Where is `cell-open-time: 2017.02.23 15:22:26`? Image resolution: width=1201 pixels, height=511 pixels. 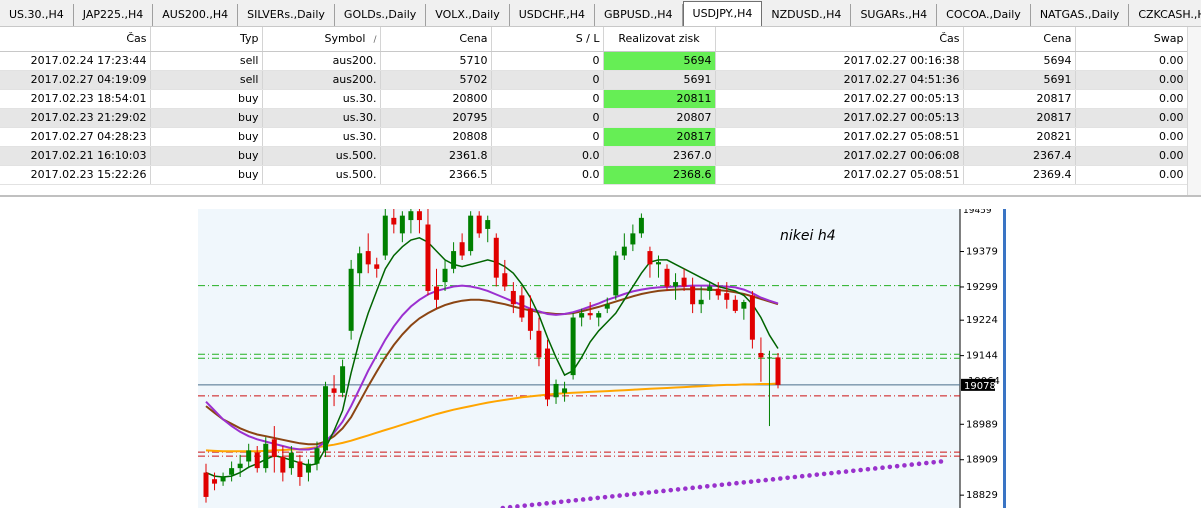
cell-open-time: 2017.02.23 15:22:26 is located at coordinates (75, 175).